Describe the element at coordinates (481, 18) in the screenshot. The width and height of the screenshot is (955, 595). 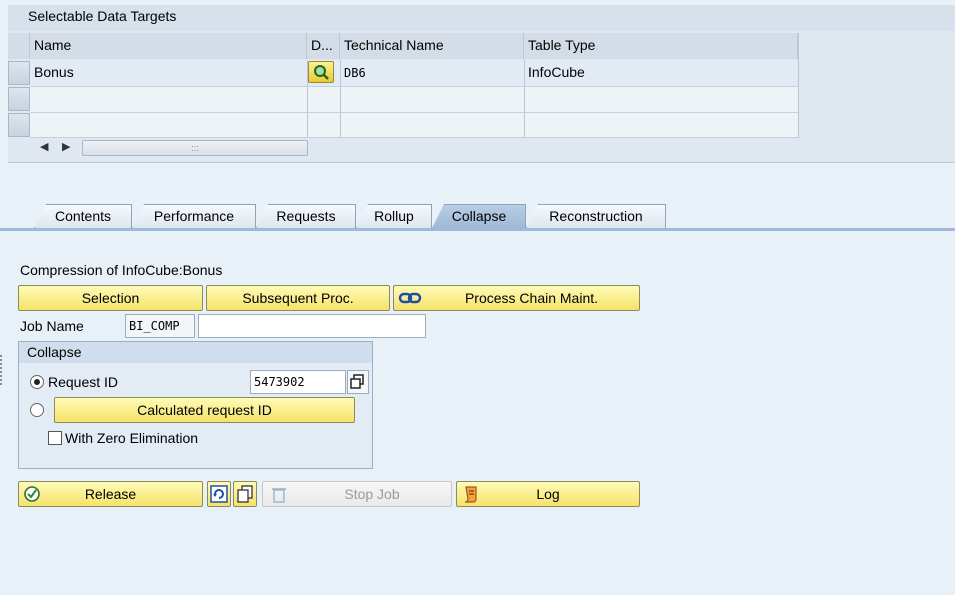
I see `table-title: Selectable Data Targets` at that location.